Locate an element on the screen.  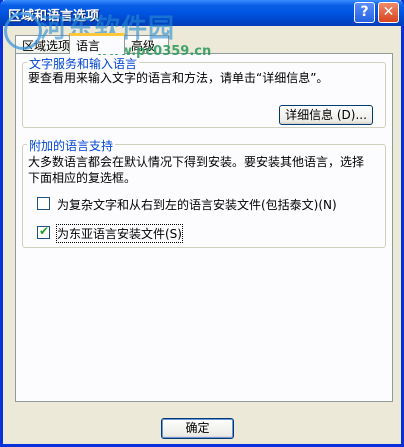
complex-script-label: 为复杂文字和从右到左的语言安装文件(包括泰文)(N) is located at coordinates (197, 204).